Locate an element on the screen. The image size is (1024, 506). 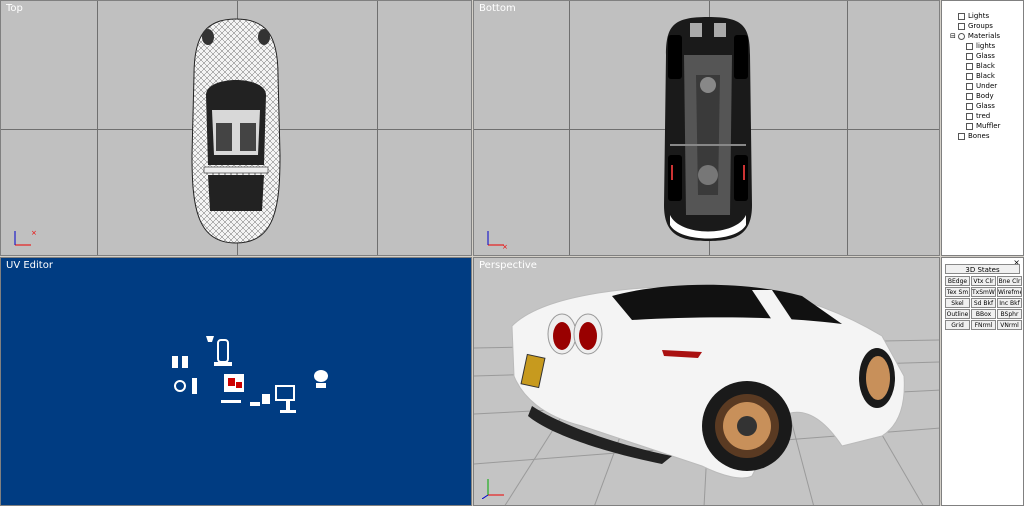
toggle-fnrml: FNrml is located at coordinates (983, 325).